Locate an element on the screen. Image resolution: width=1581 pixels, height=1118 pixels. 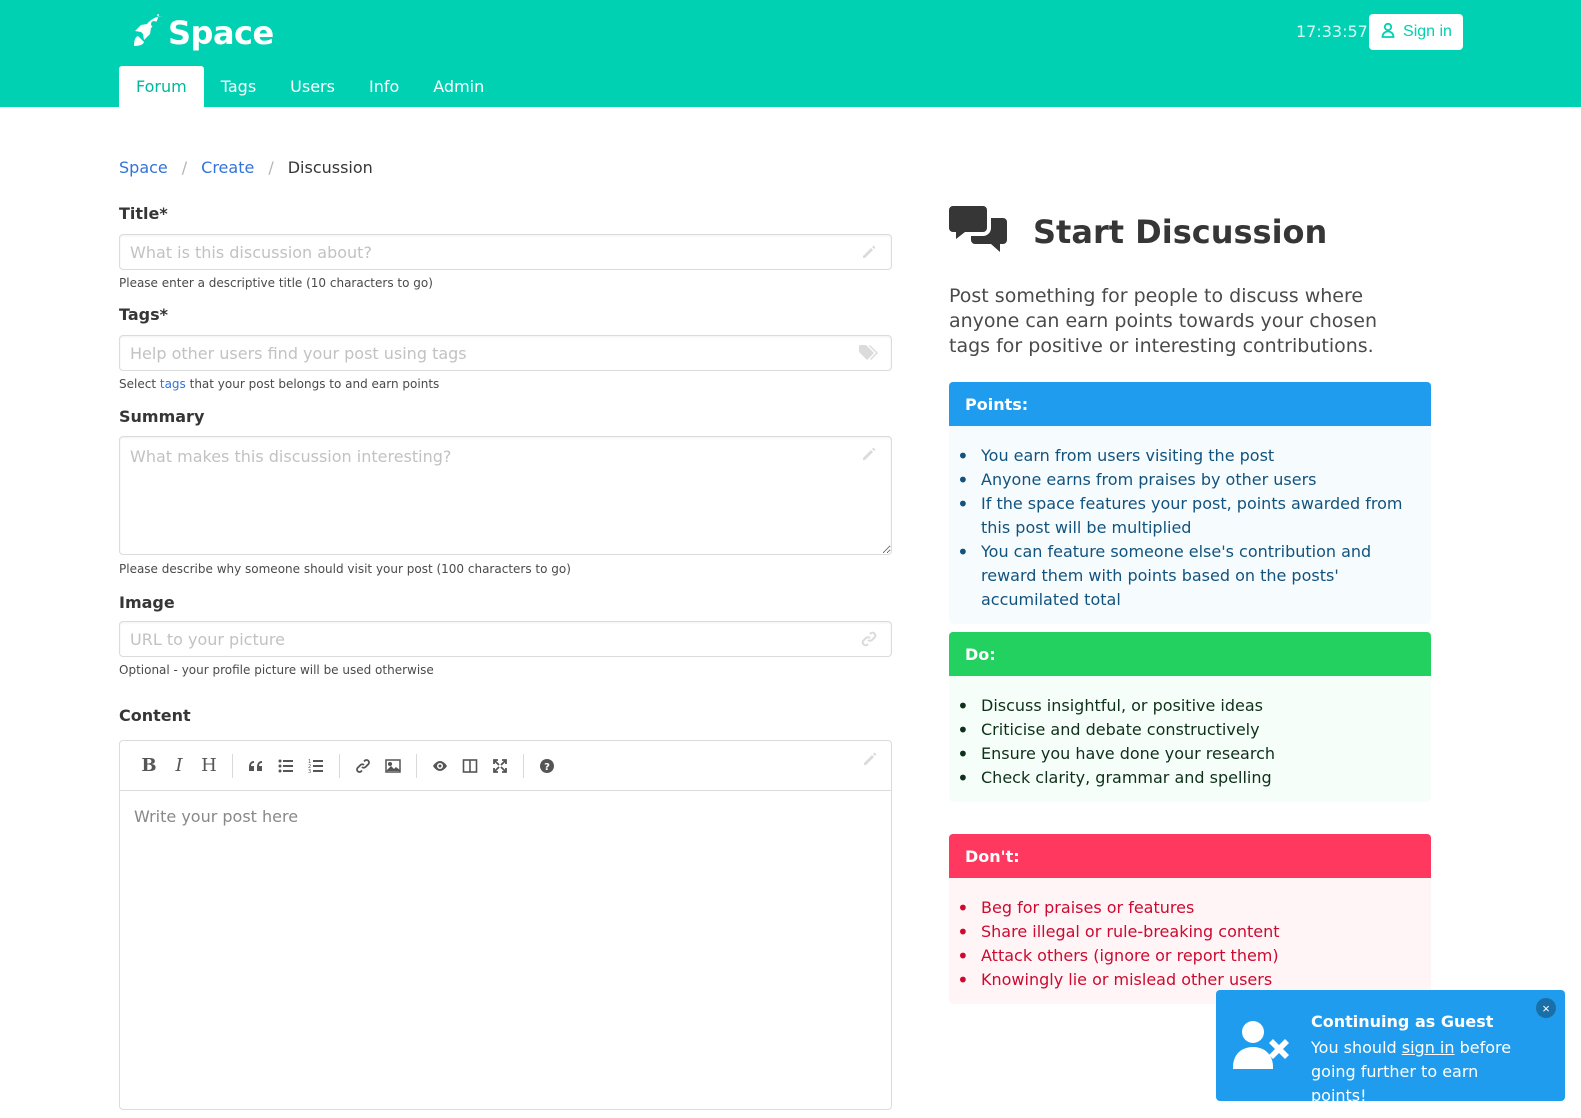
list-item: Criticise and debate constructively is located at coordinates (1186, 730).